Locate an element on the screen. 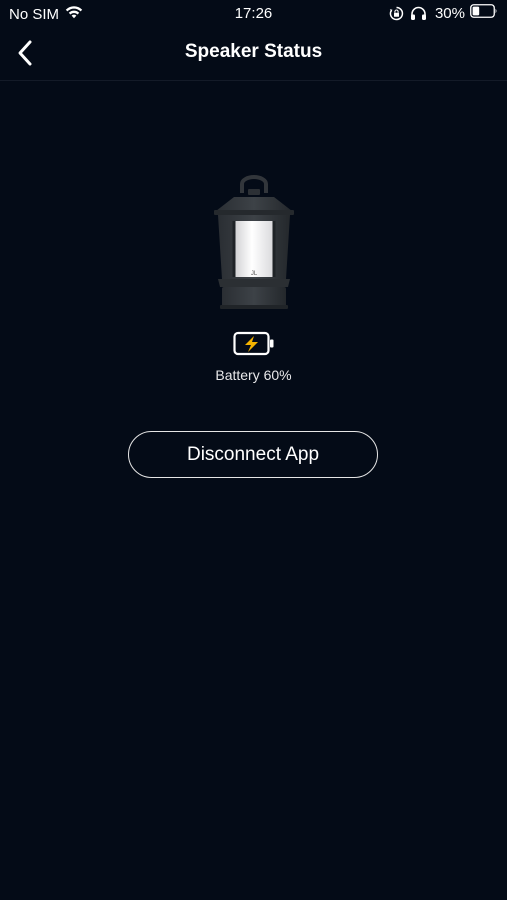  battery-level-label: Battery 60% is located at coordinates (253, 375).